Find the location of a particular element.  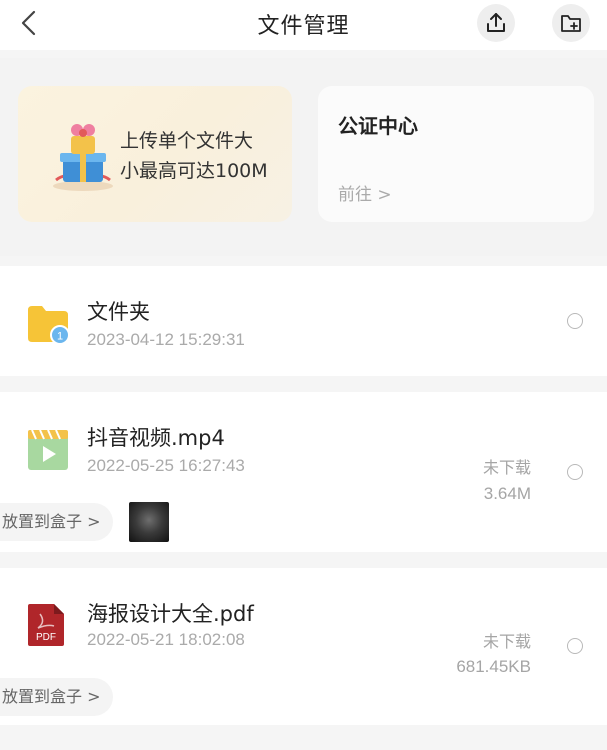

folder-icon-wrap: 1 is located at coordinates (49, 327).